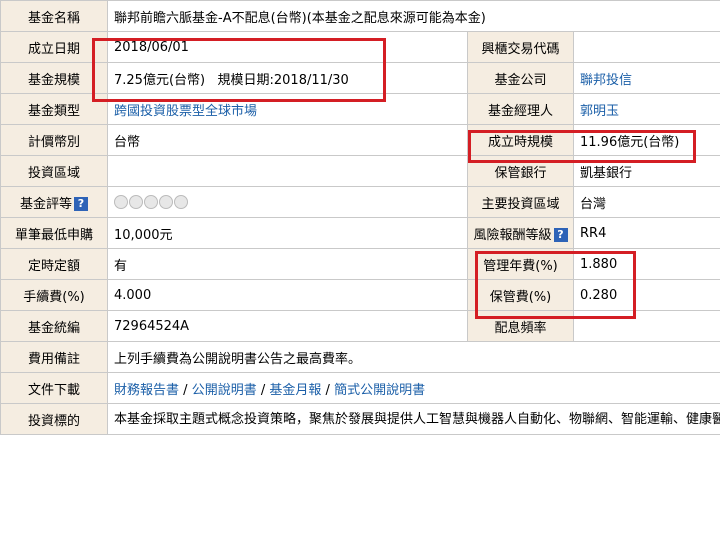  I want to click on value-fund-name: 聯邦前瞻六脈基金-A不配息(台幣)(本基金之配息來源可能為本金), so click(413, 16).